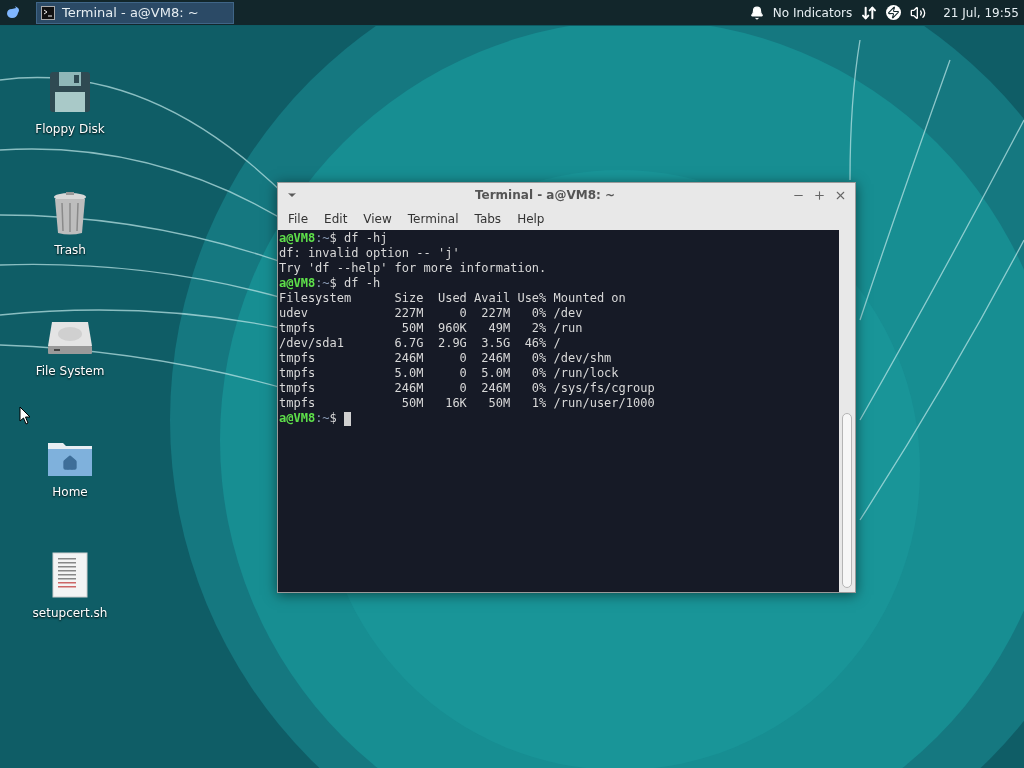  What do you see at coordinates (70, 250) in the screenshot?
I see `desktop-icon-label: Trash` at bounding box center [70, 250].